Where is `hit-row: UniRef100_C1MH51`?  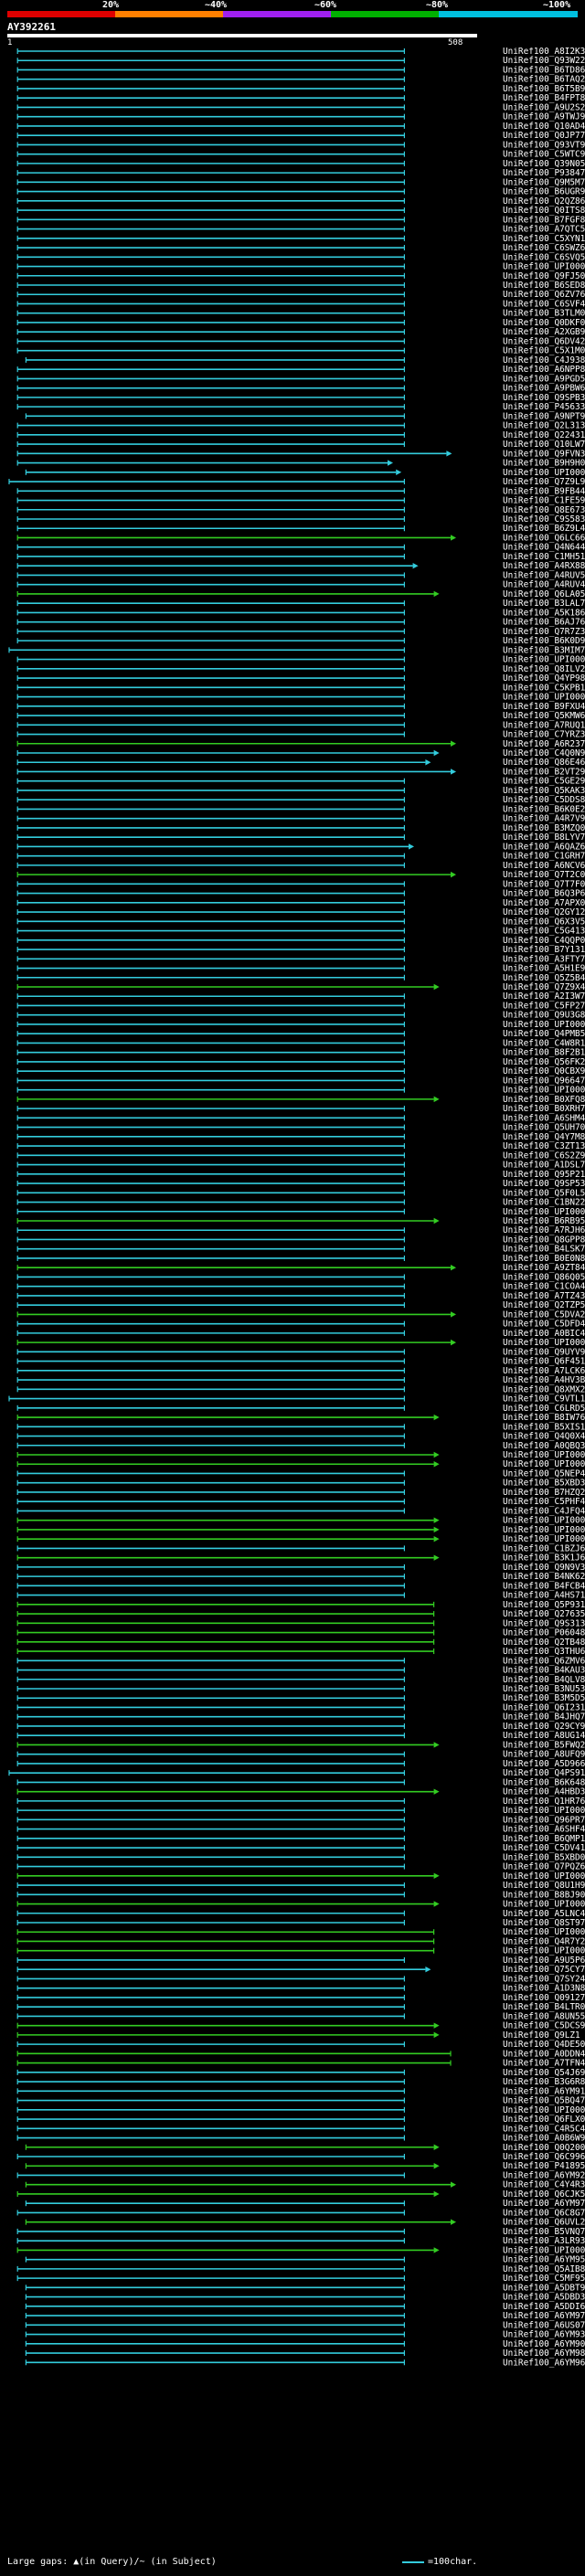 hit-row: UniRef100_C1MH51 is located at coordinates (300, 557).